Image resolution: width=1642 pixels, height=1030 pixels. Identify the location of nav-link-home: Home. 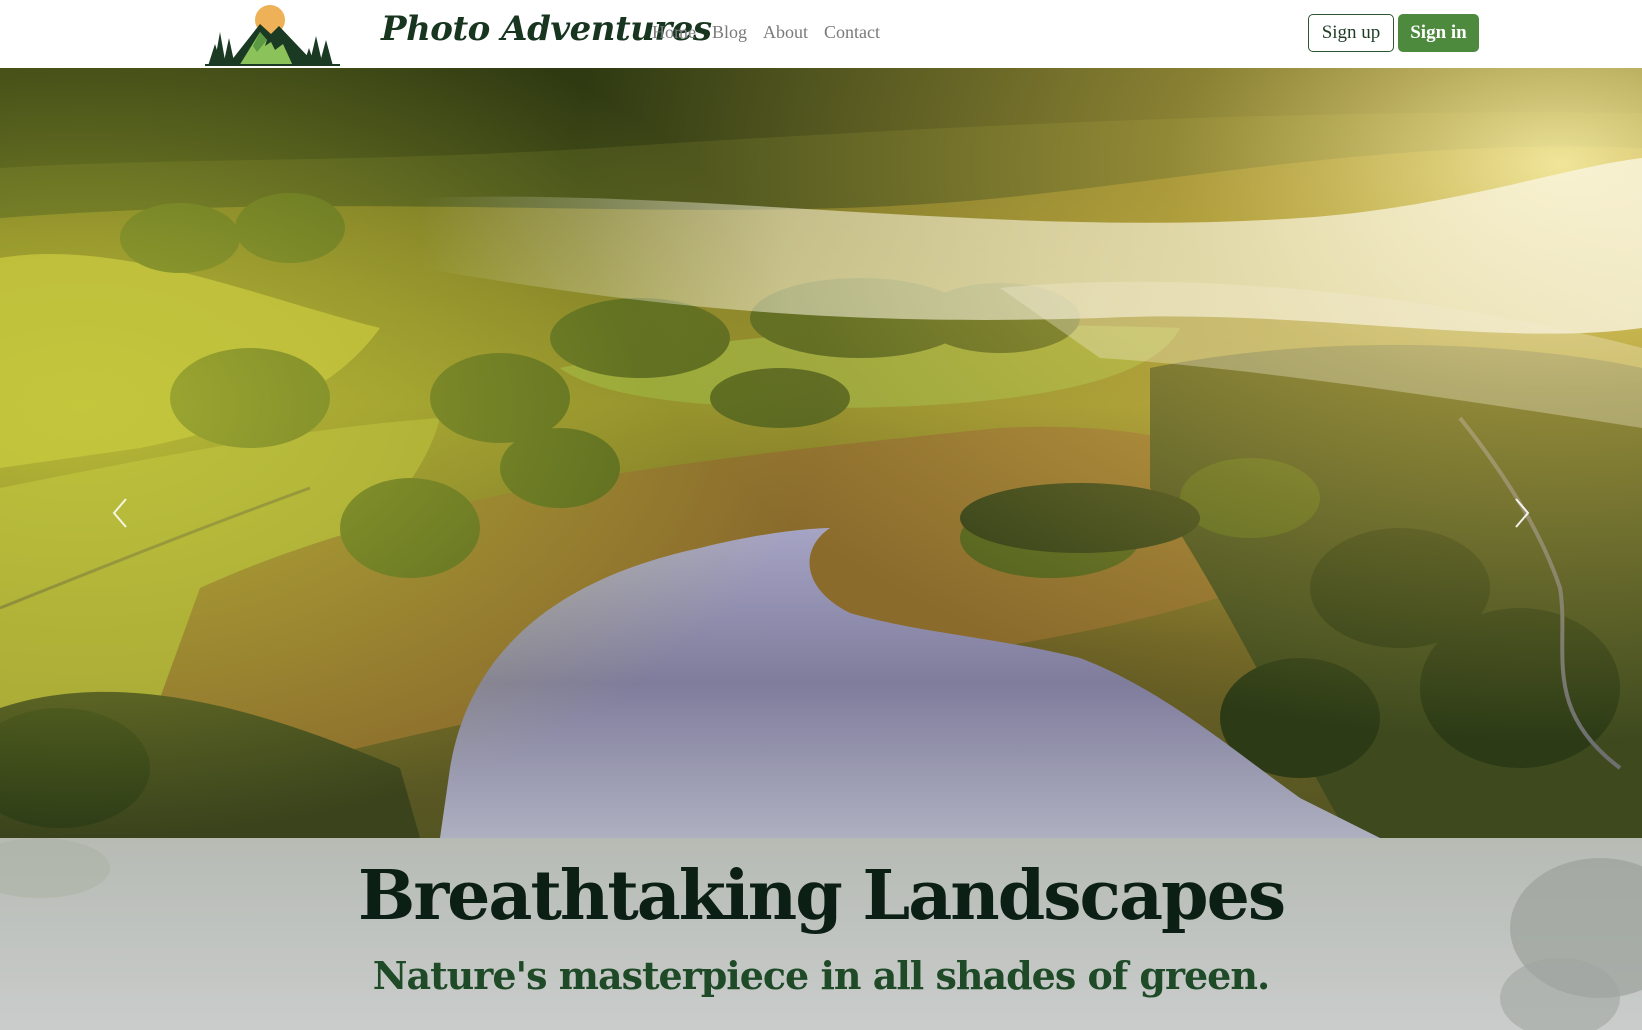
(674, 33).